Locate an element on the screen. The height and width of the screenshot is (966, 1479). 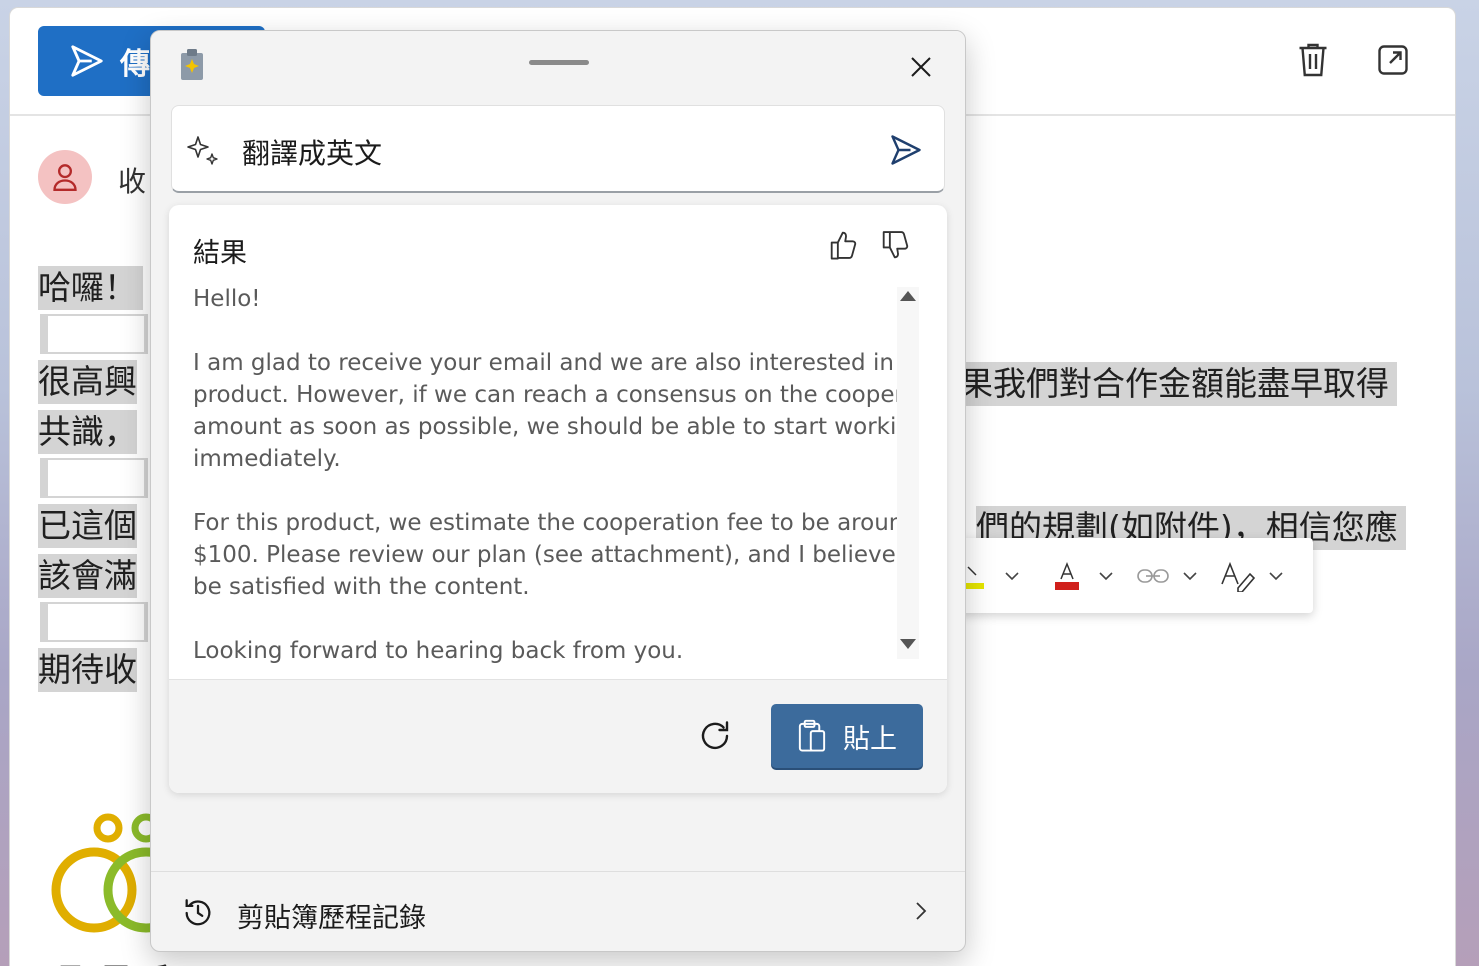
close-icon is located at coordinates (921, 67).